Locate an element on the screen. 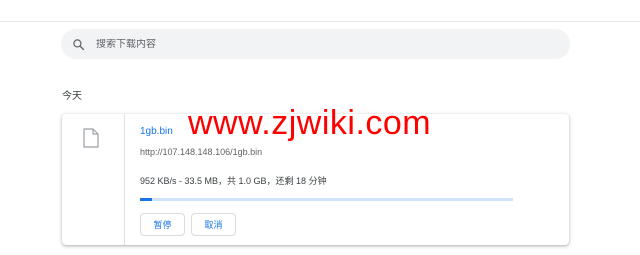 This screenshot has height=255, width=640. download-progress-fill is located at coordinates (146, 199).